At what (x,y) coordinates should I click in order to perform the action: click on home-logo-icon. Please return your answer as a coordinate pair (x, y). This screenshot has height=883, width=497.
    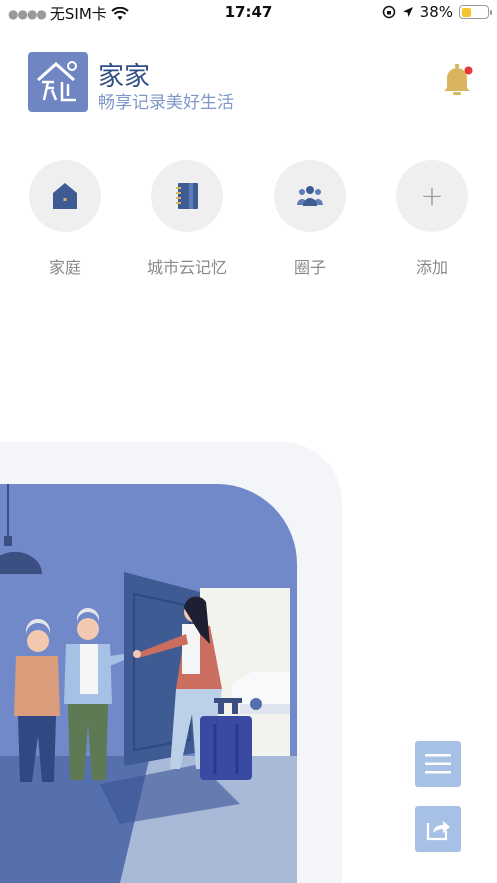
    Looking at the image, I should click on (58, 82).